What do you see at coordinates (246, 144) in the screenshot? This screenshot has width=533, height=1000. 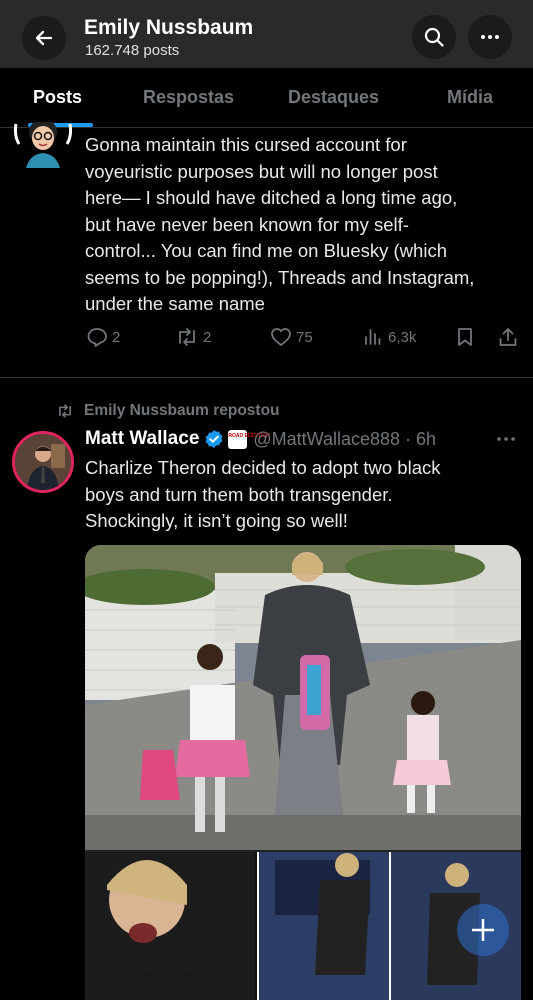 I see `post-text-line: Gonna maintain this cursed account for` at bounding box center [246, 144].